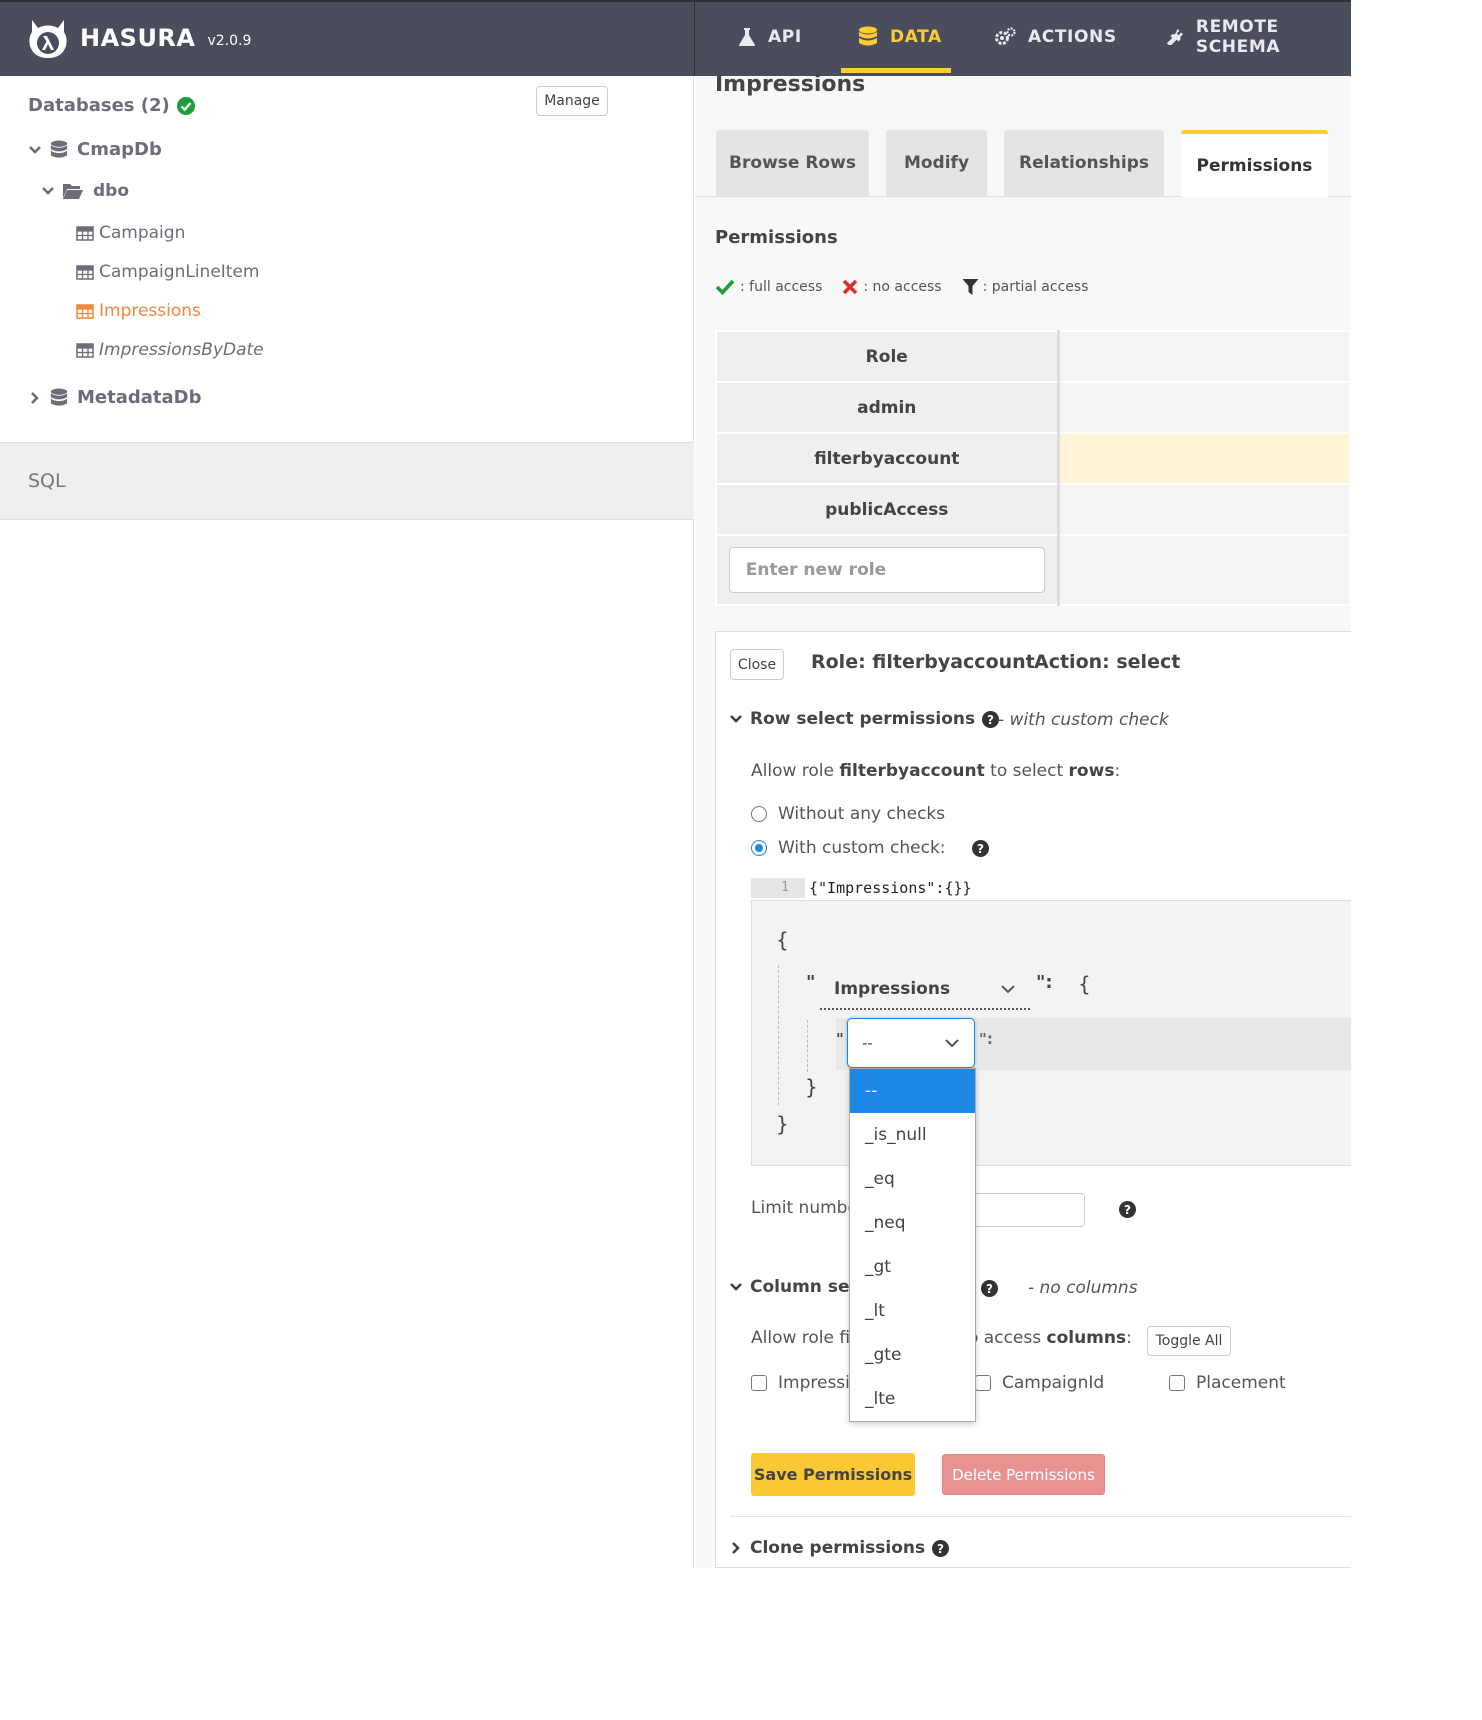  I want to click on tree-table-campaign: Campaign, so click(130, 233).